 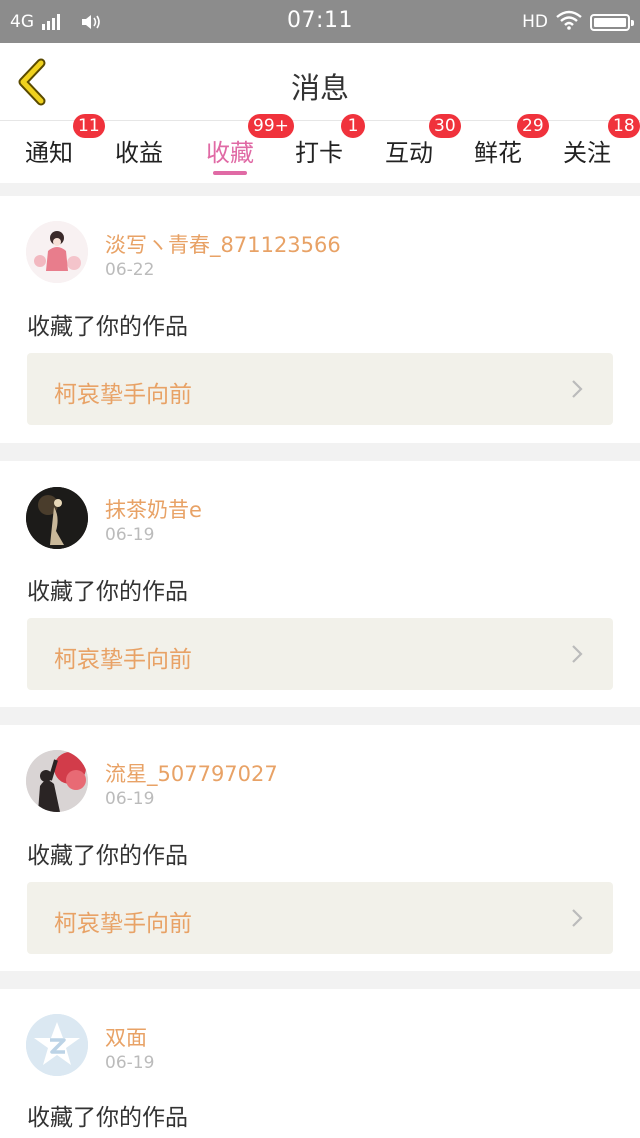 I want to click on active-tab-indicator, so click(x=230, y=173).